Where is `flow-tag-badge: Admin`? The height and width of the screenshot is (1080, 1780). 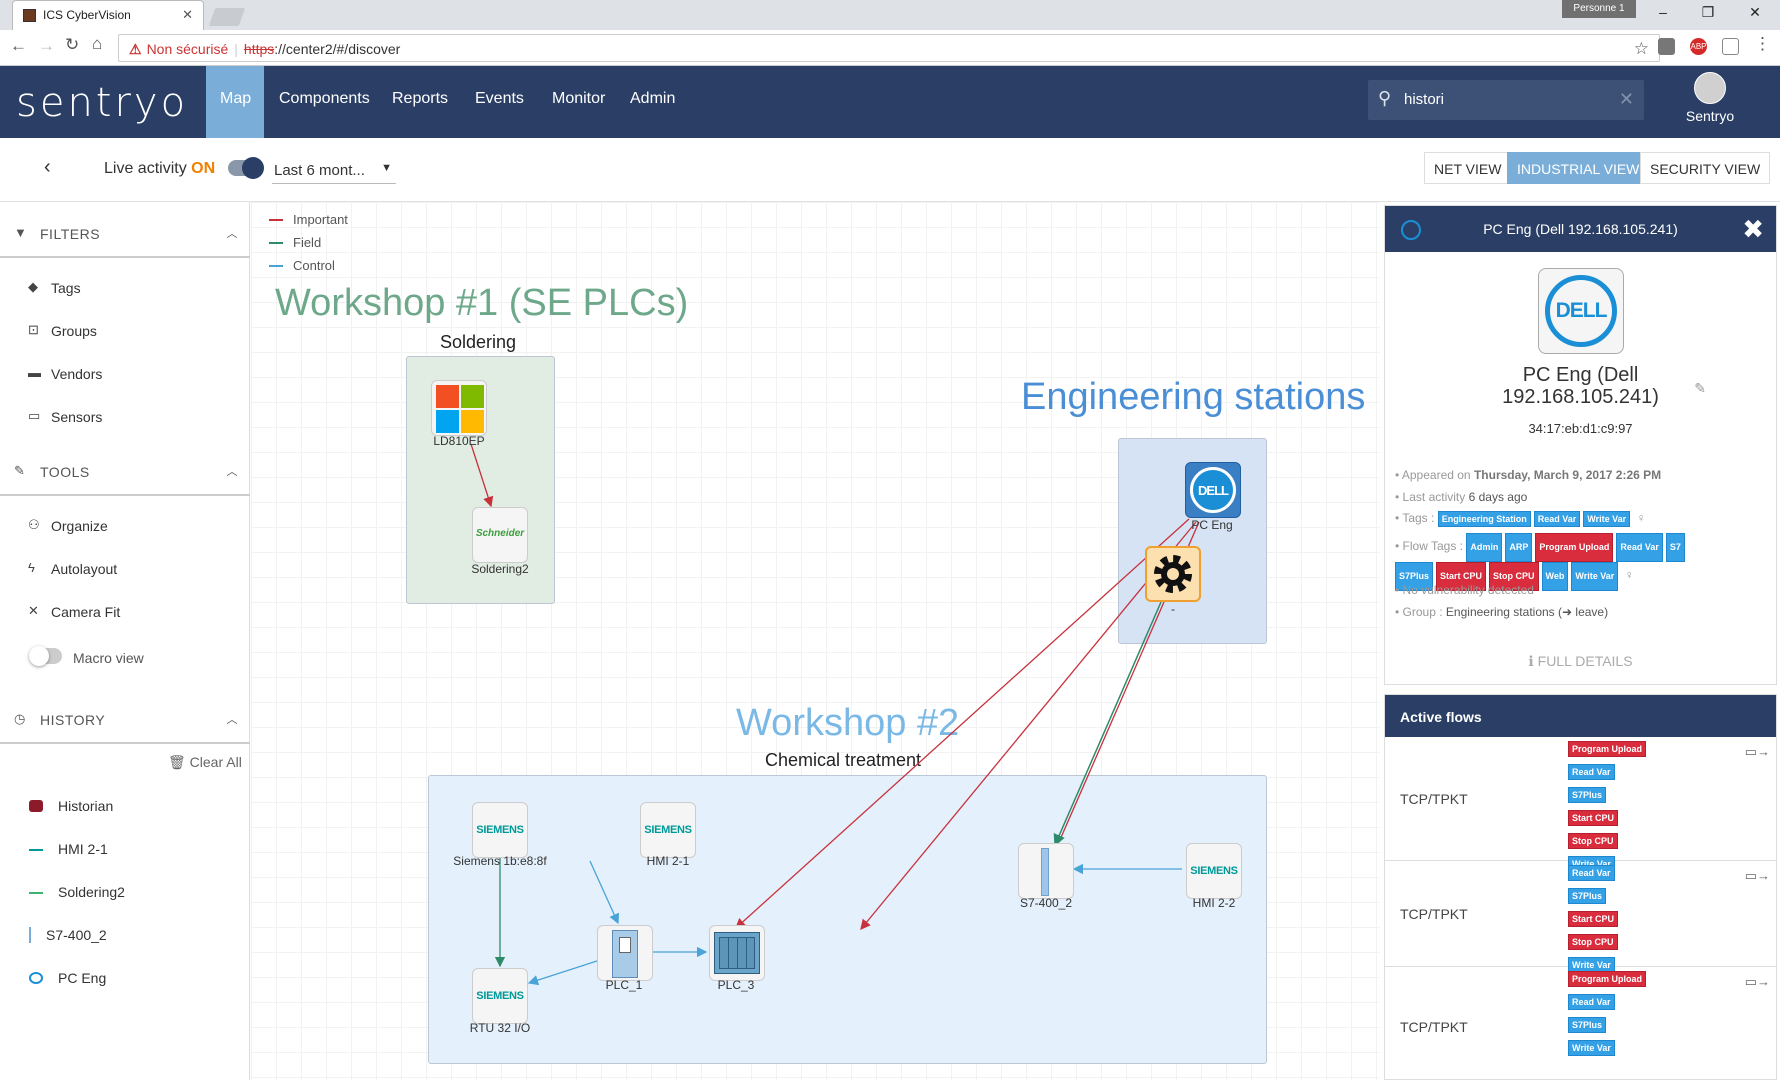
flow-tag-badge: Admin is located at coordinates (1484, 547).